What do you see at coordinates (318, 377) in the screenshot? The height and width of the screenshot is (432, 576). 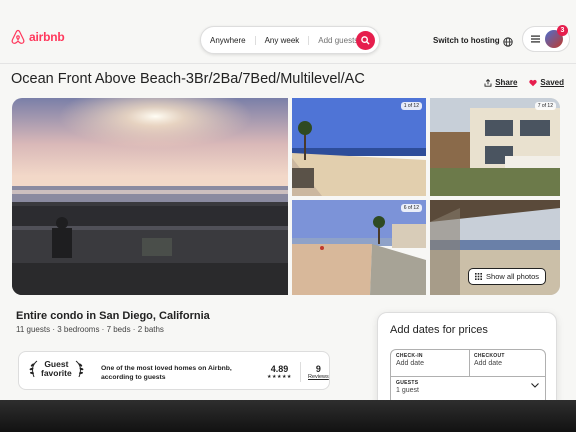 I see `reviews-label: Reviews` at bounding box center [318, 377].